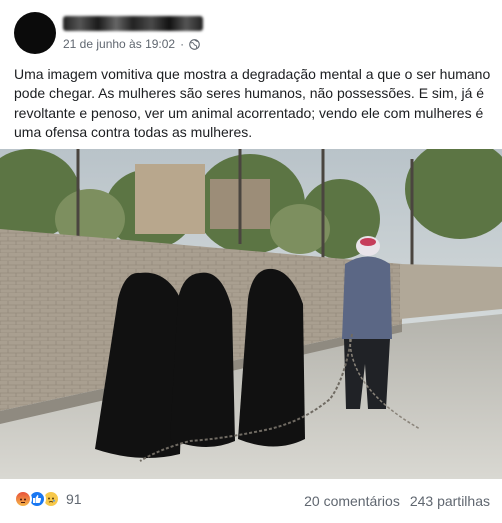 Image resolution: width=502 pixels, height=523 pixels. I want to click on angry-reaction-icon, so click(23, 499).